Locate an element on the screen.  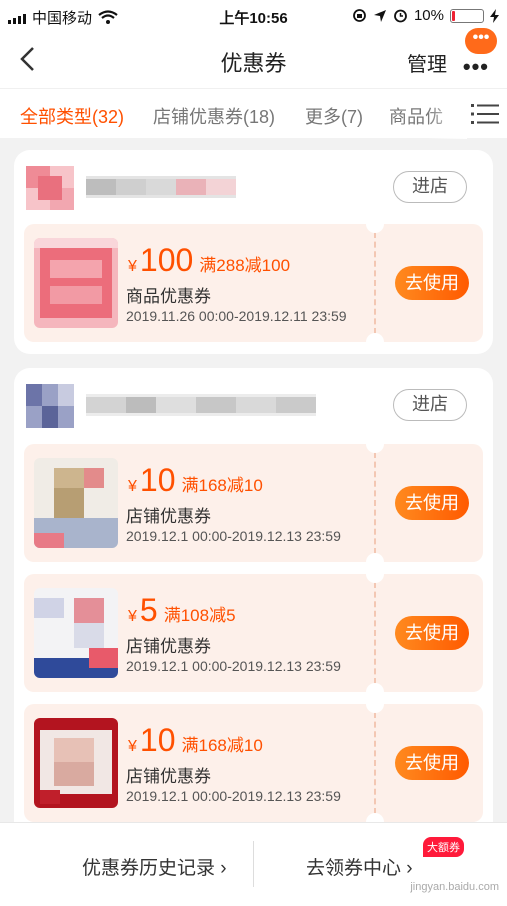
status-bar: 中国移动 上午10:56 10% is located at coordinates (253, 16).